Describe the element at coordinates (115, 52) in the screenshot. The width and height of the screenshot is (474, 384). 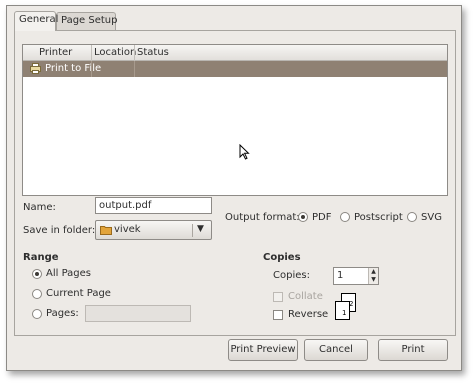
I see `column-header-location: Location` at that location.